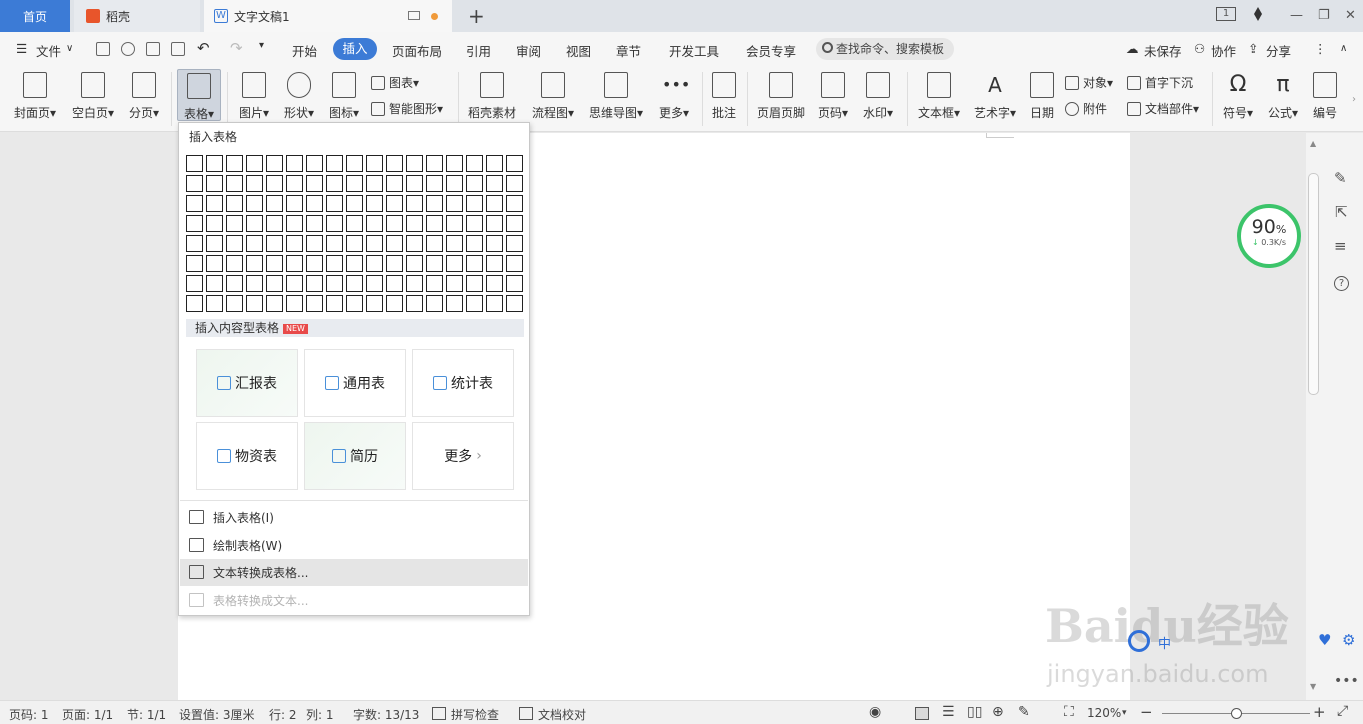 Image resolution: width=1363 pixels, height=724 pixels. I want to click on scroll-up-icon: ▲, so click(1313, 143).